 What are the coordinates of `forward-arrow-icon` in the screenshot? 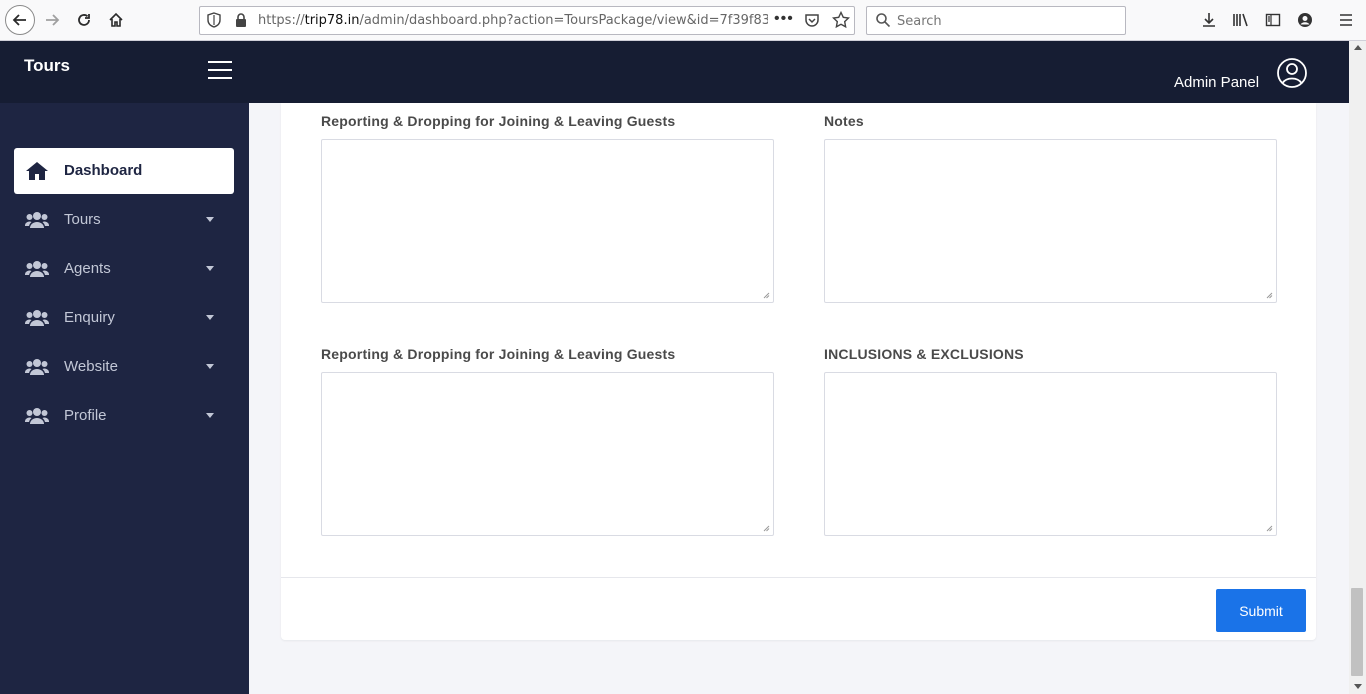 It's located at (53, 20).